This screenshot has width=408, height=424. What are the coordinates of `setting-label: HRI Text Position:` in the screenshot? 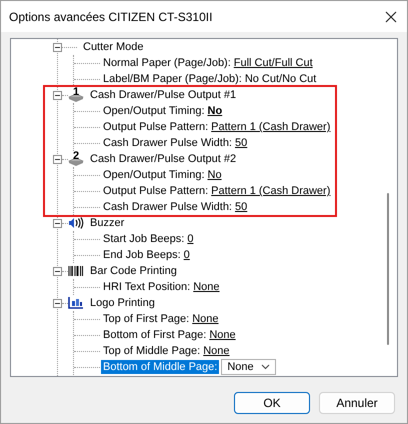 It's located at (146, 287).